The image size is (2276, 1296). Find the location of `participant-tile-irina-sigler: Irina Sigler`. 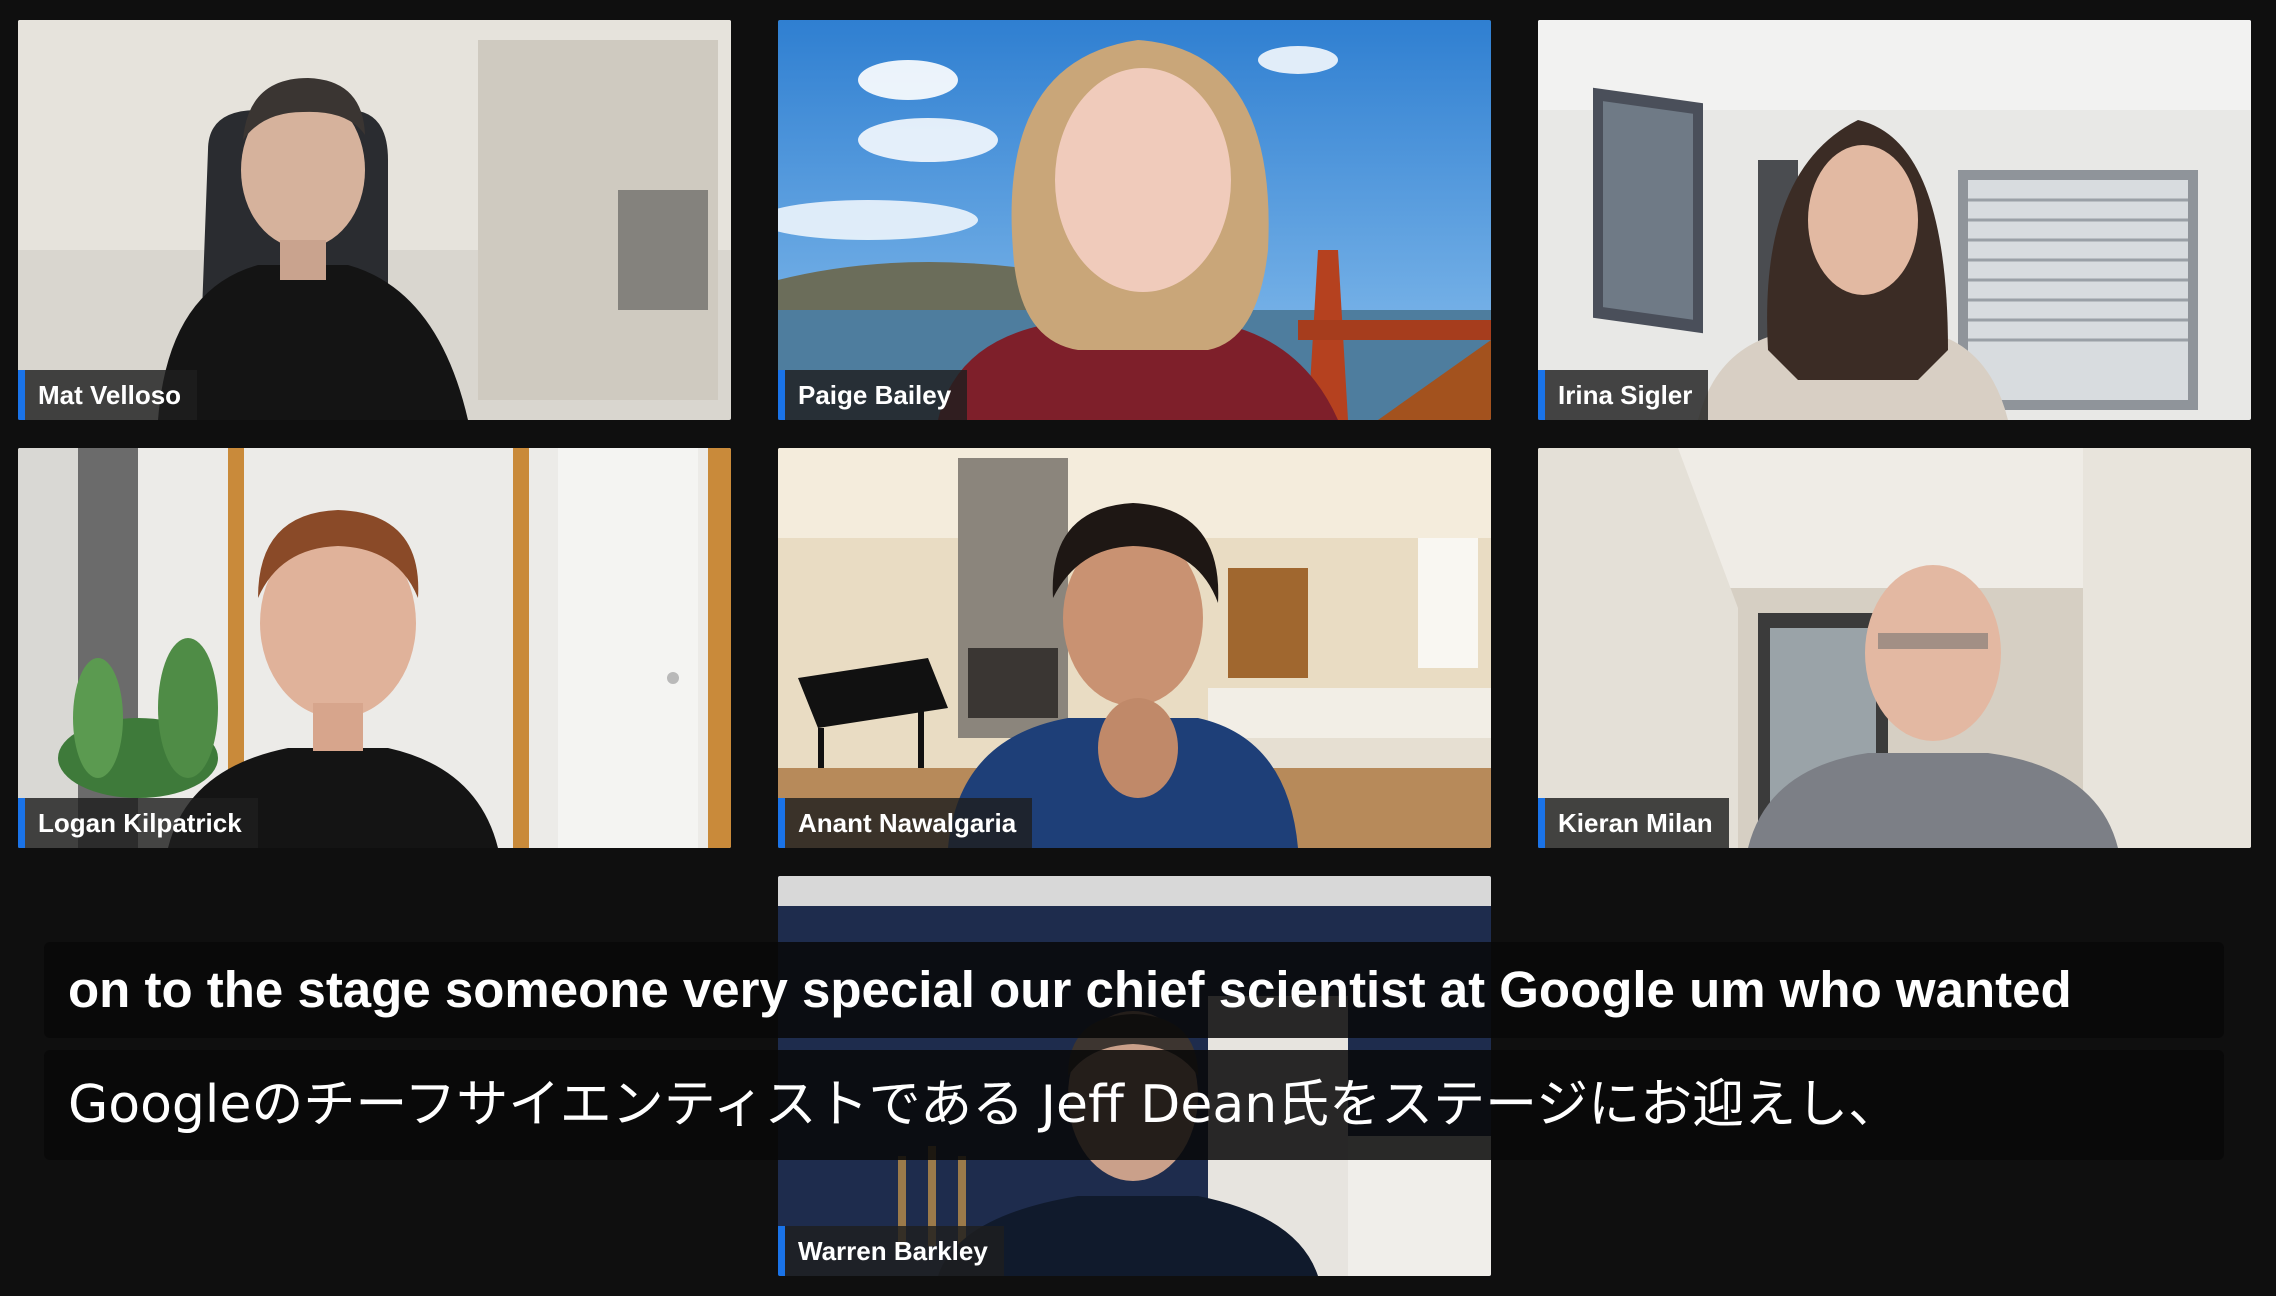

participant-tile-irina-sigler: Irina Sigler is located at coordinates (1894, 220).